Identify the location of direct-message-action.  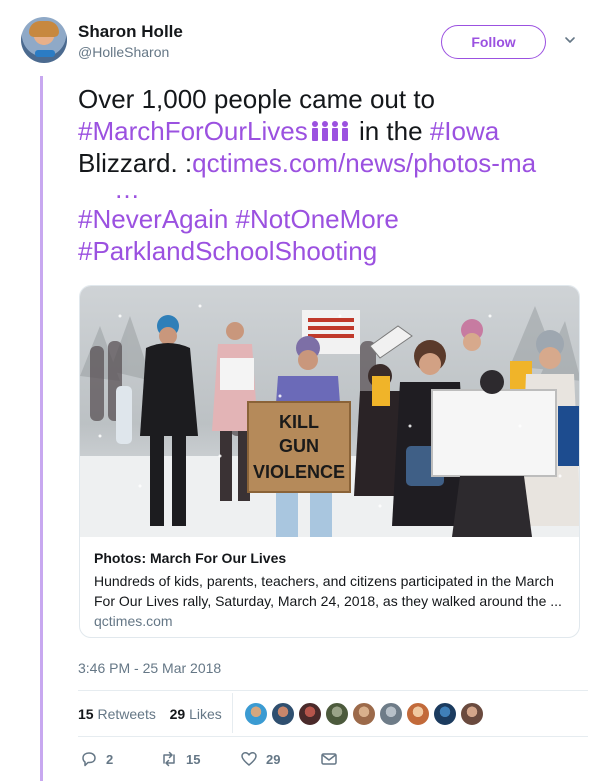
(329, 759).